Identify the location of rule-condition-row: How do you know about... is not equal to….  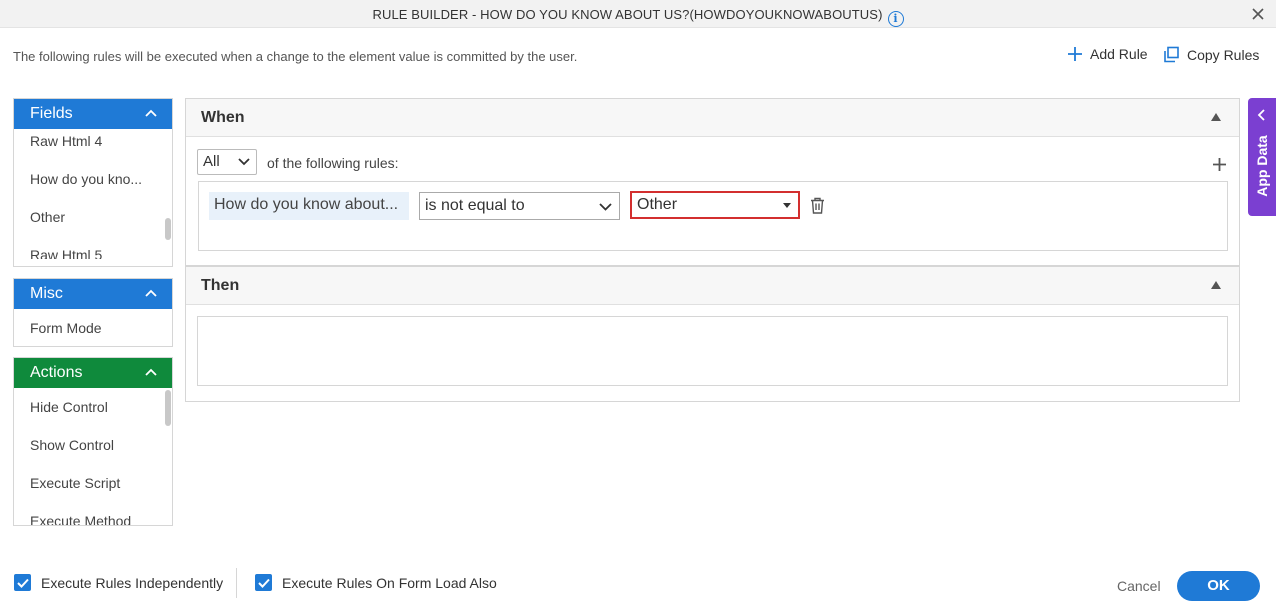
(713, 216).